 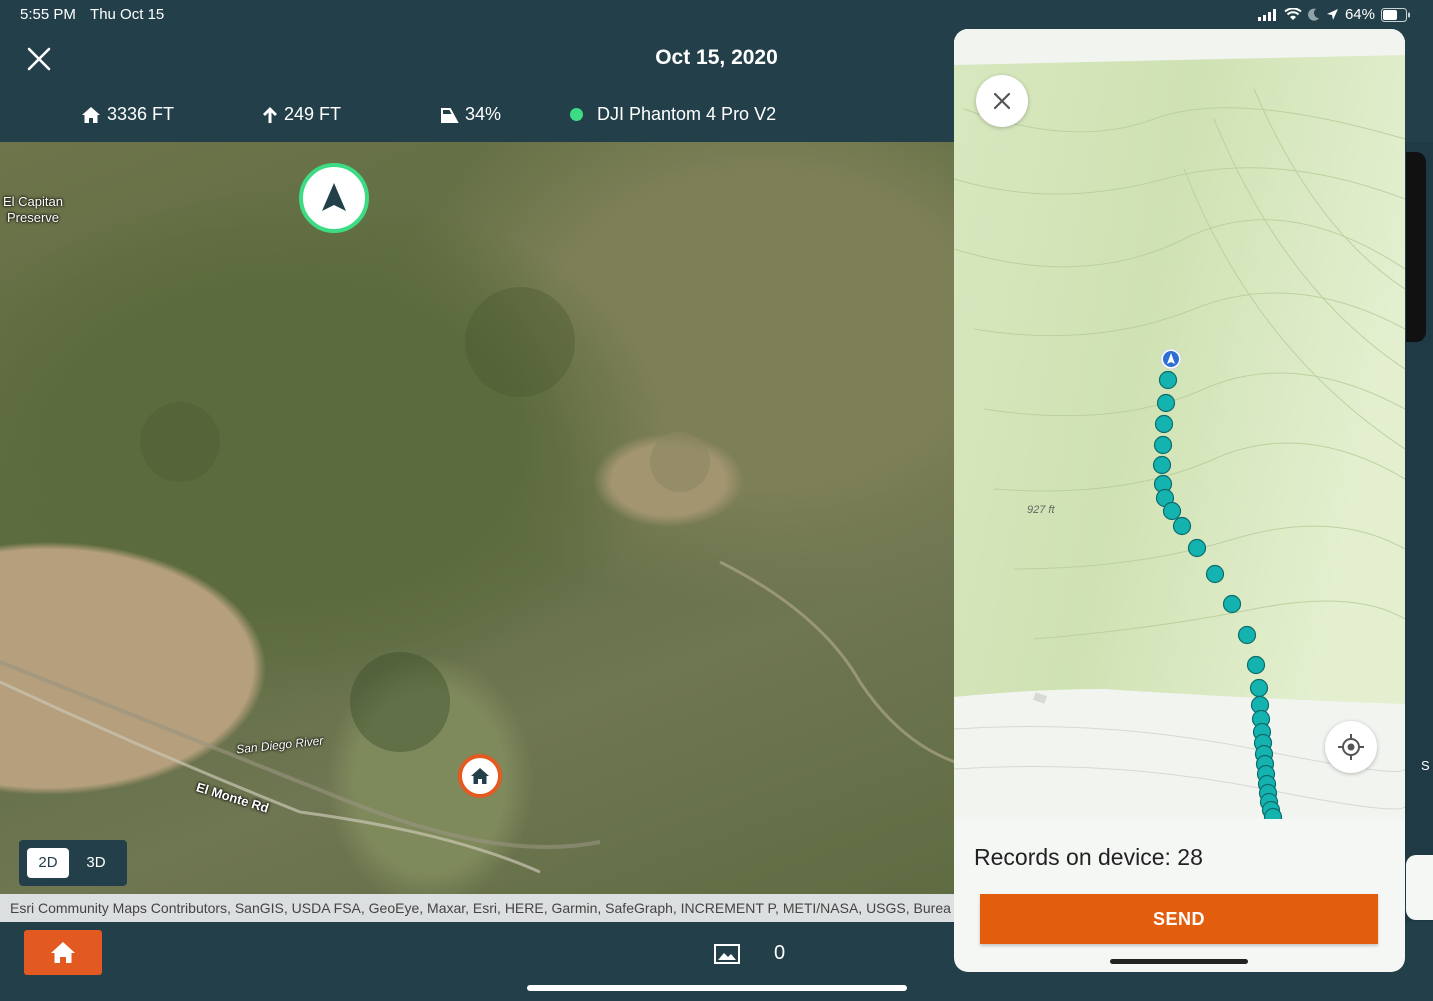 I want to click on wifi-icon, so click(x=1293, y=14).